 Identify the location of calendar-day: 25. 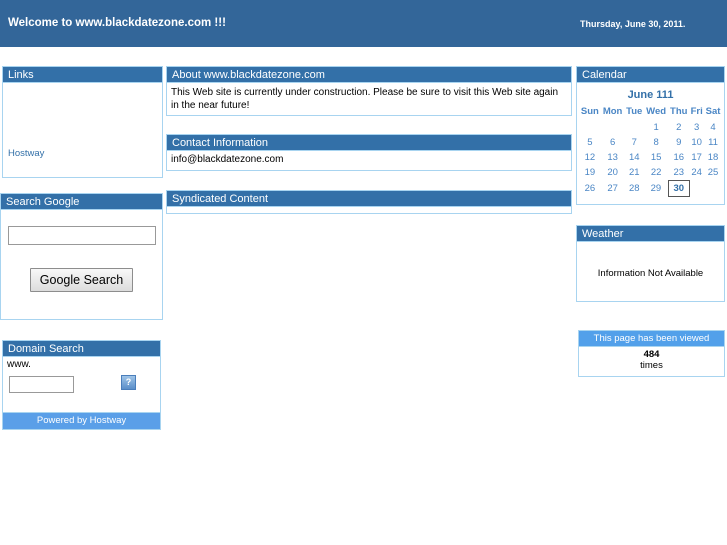
(713, 173).